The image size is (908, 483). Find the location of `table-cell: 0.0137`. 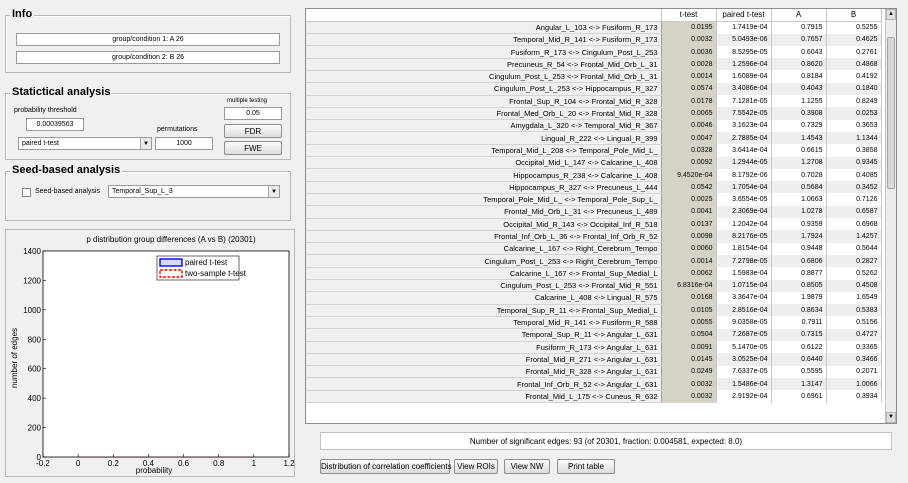

table-cell: 0.0137 is located at coordinates (689, 224).